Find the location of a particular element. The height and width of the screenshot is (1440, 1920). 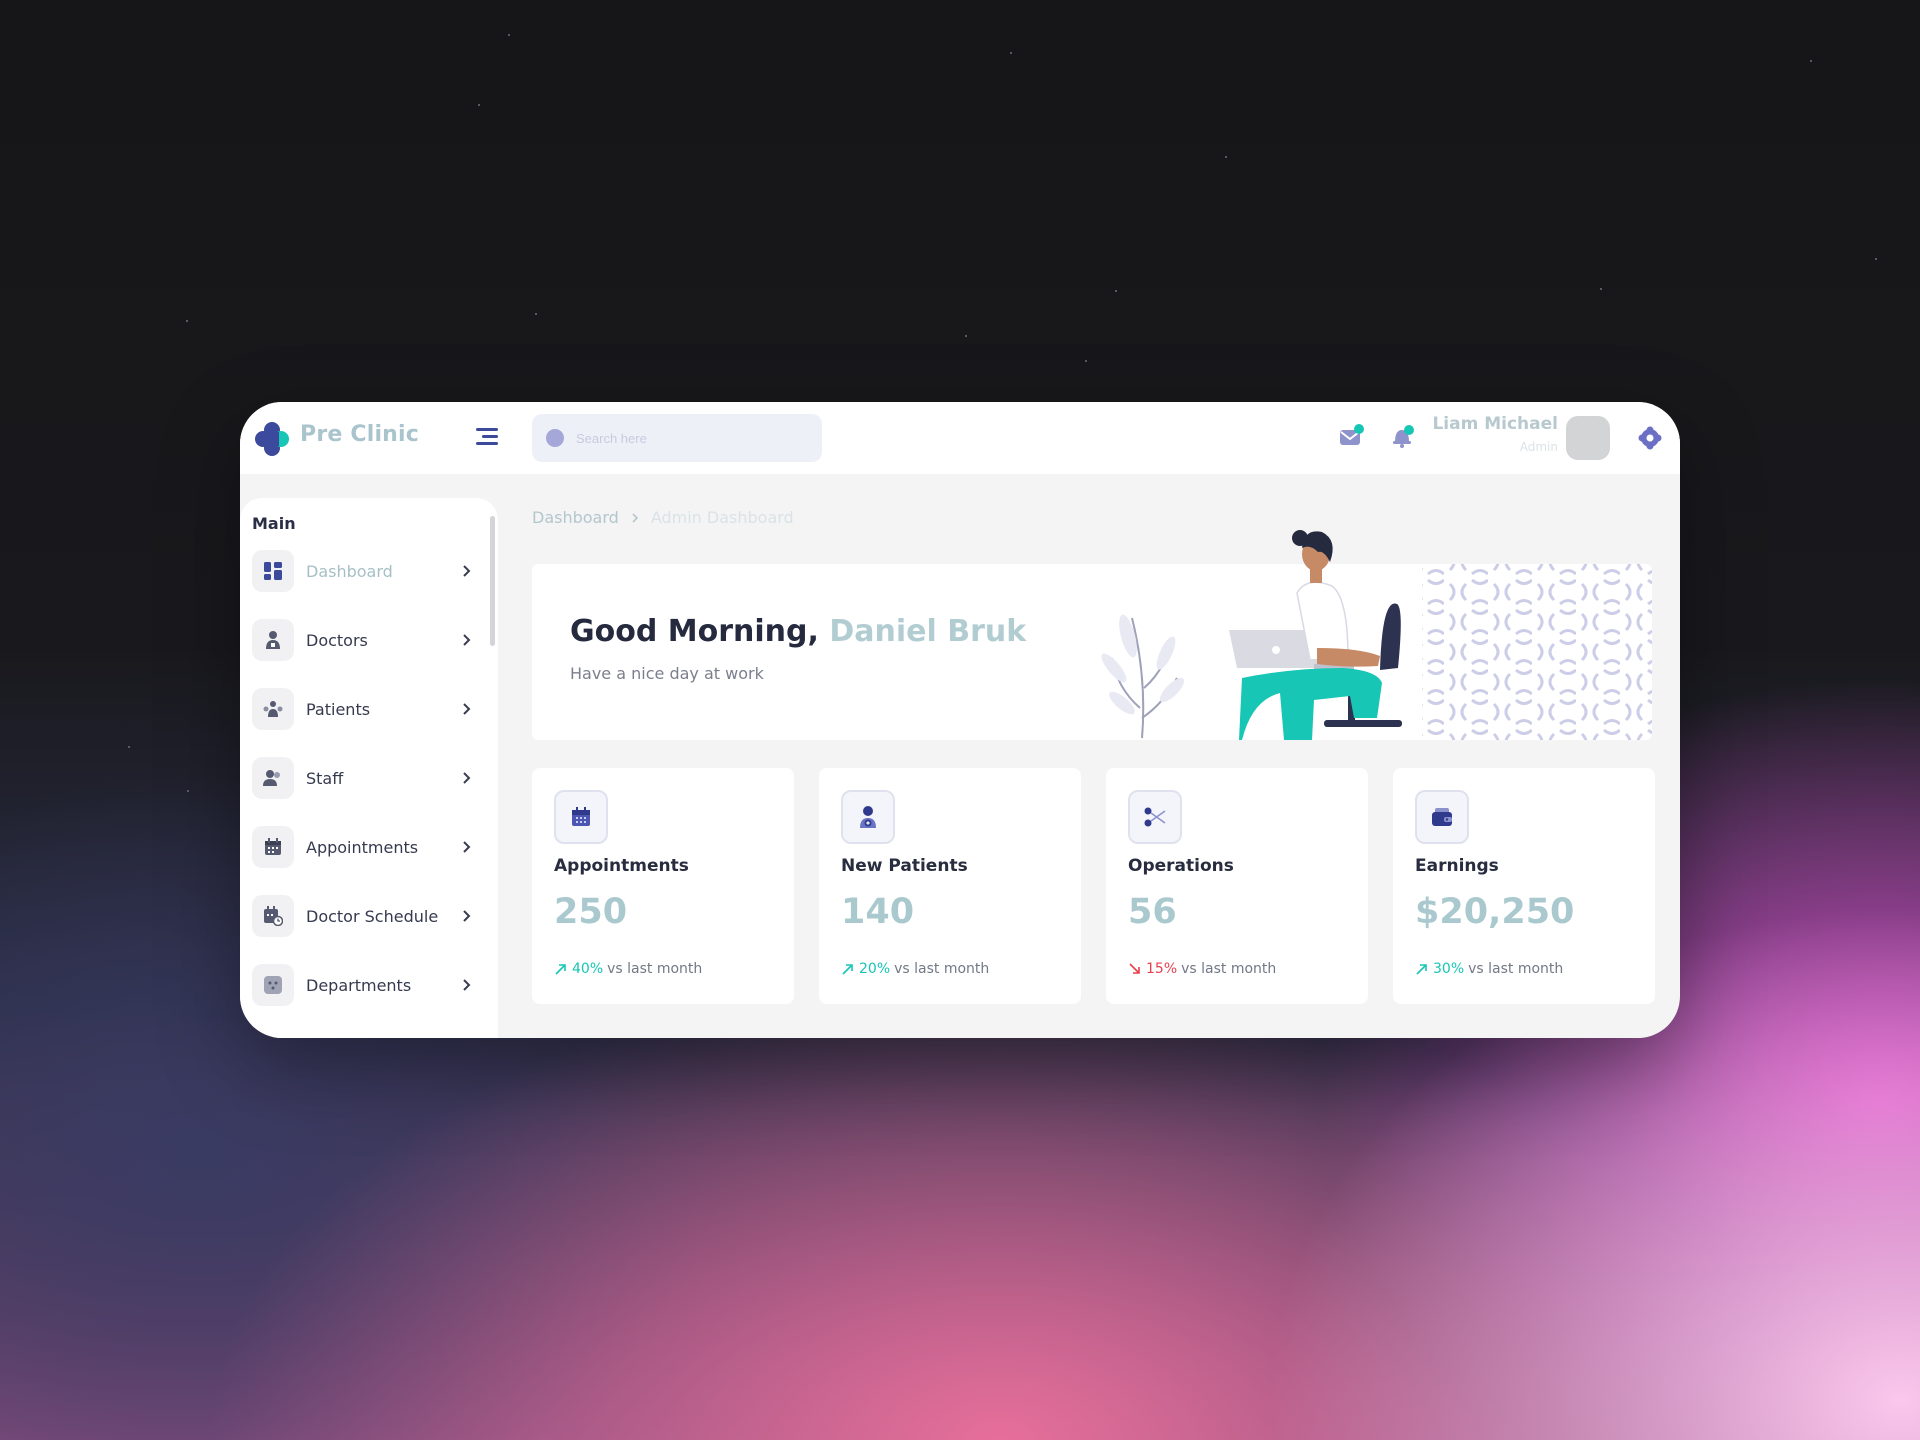

staff-icon is located at coordinates (273, 778).